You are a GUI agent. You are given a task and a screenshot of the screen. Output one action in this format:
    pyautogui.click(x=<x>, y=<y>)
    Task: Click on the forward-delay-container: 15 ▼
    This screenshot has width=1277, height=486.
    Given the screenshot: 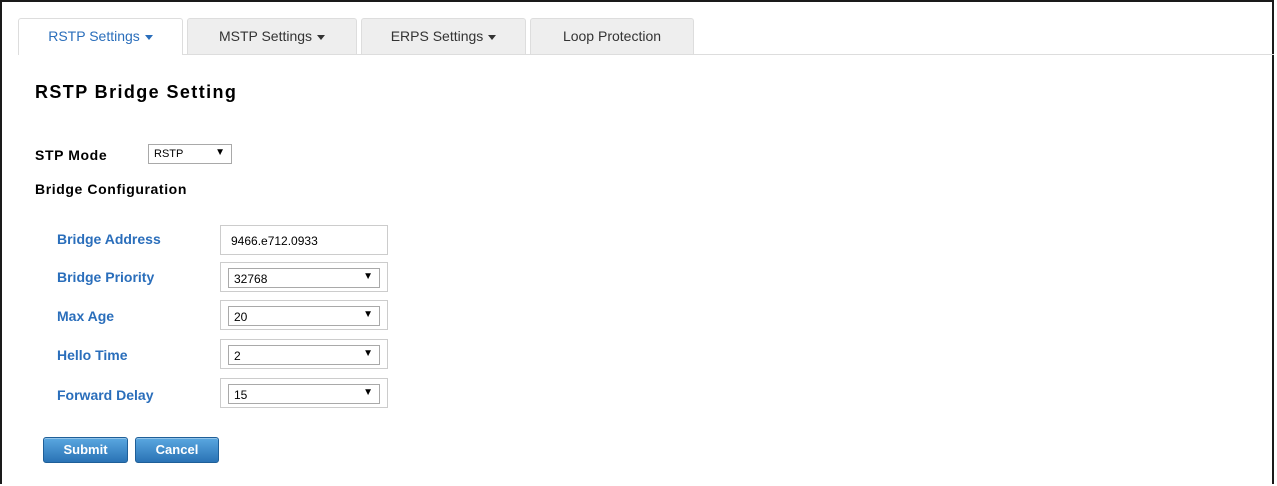 What is the action you would take?
    pyautogui.click(x=304, y=393)
    